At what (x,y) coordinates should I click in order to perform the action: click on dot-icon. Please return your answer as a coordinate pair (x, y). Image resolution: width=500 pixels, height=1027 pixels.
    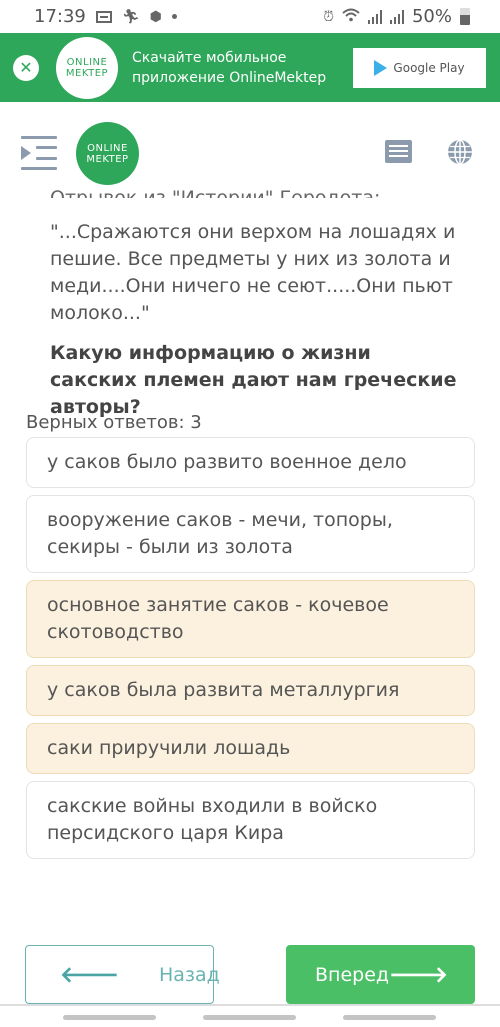
    Looking at the image, I should click on (174, 16).